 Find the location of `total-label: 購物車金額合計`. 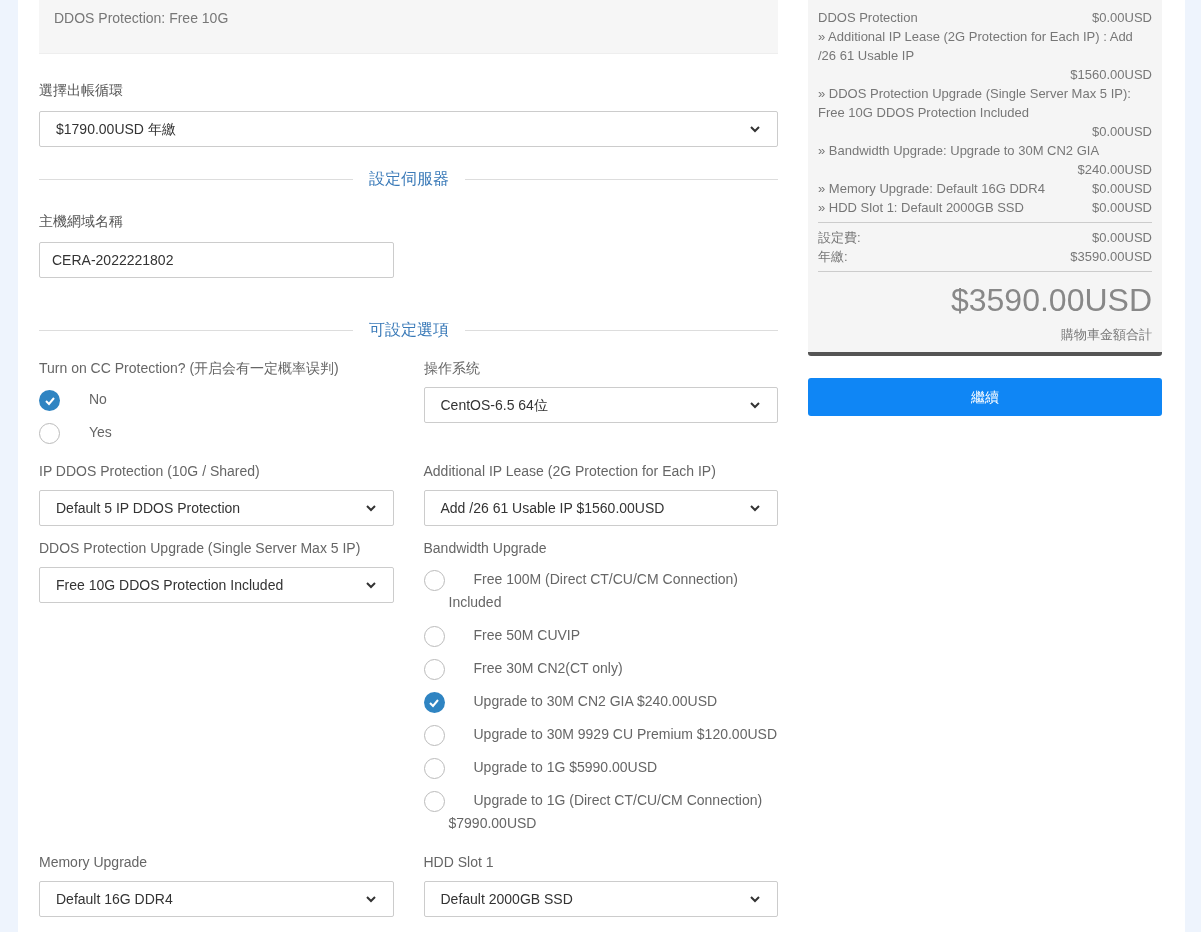

total-label: 購物車金額合計 is located at coordinates (1106, 335).